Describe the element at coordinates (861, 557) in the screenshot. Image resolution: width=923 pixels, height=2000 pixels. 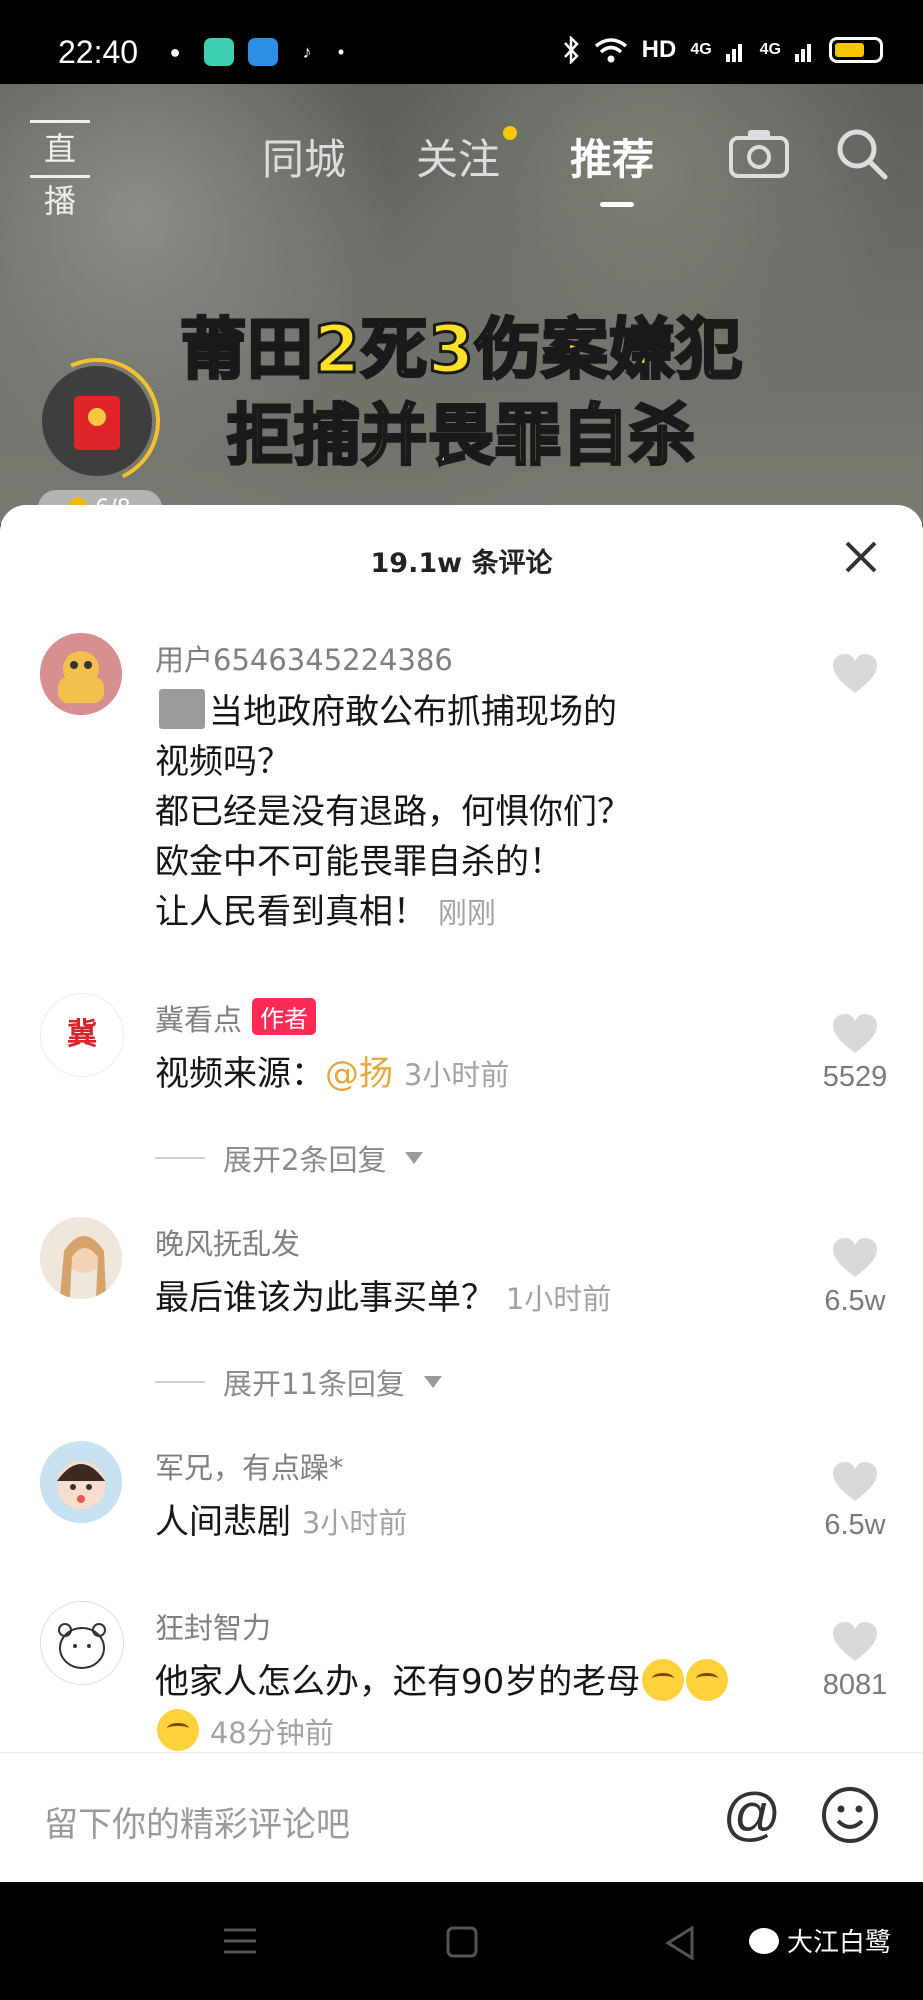
I see `close-icon` at that location.